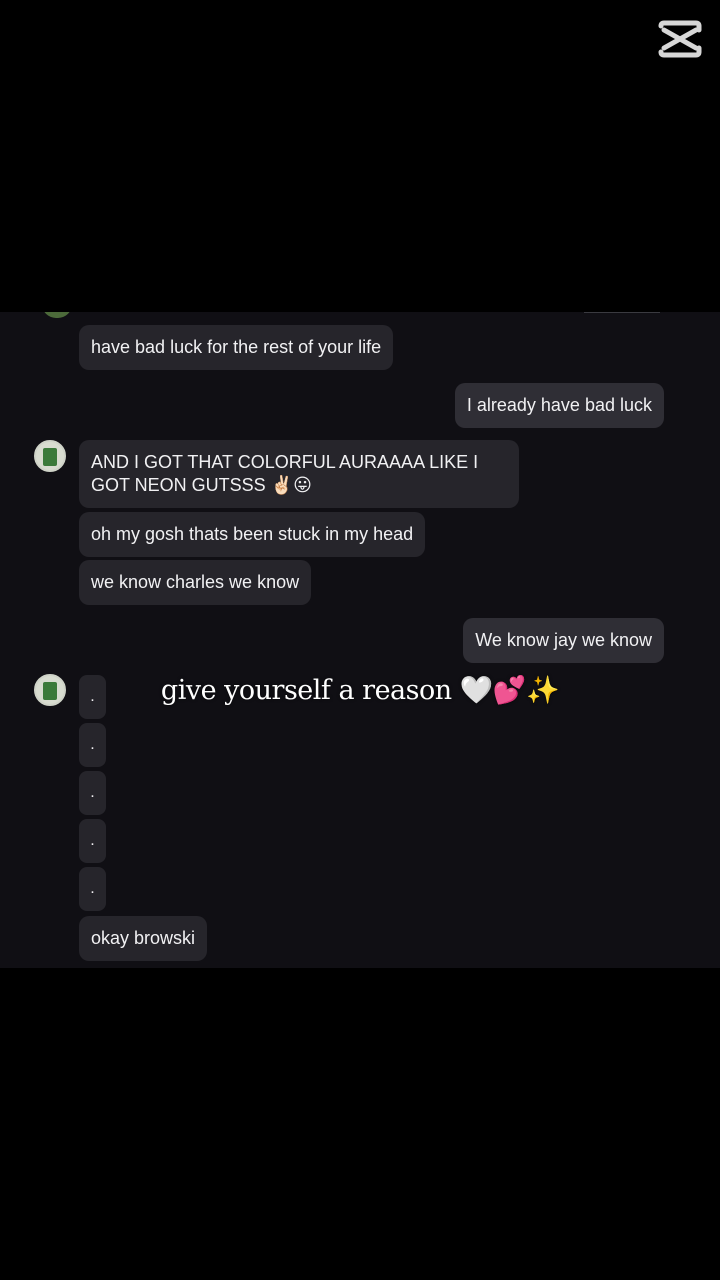 The image size is (720, 1280). I want to click on incoming-message: oh my gosh thats been stuck in my head, so click(252, 534).